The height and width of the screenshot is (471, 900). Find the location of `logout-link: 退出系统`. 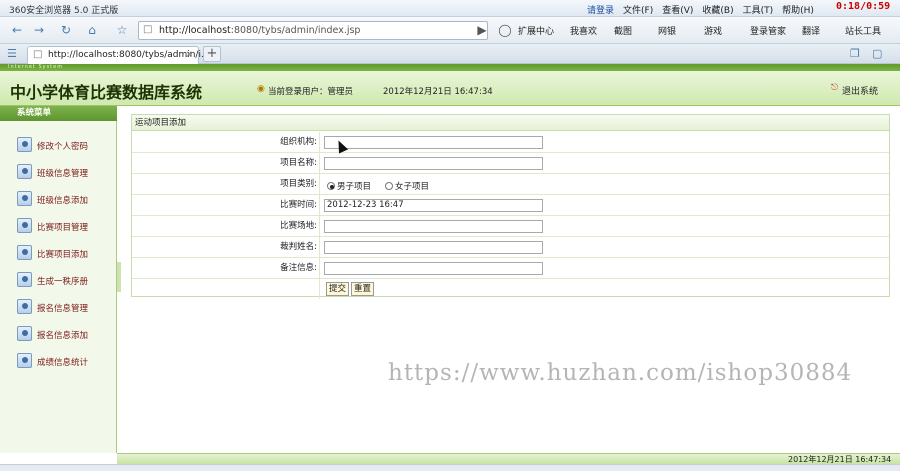

logout-link: 退出系统 is located at coordinates (860, 90).